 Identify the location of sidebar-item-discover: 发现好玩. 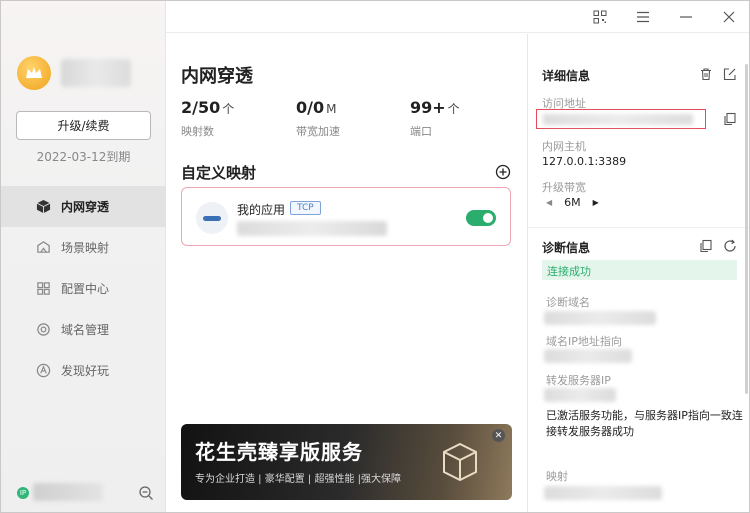
(83, 370).